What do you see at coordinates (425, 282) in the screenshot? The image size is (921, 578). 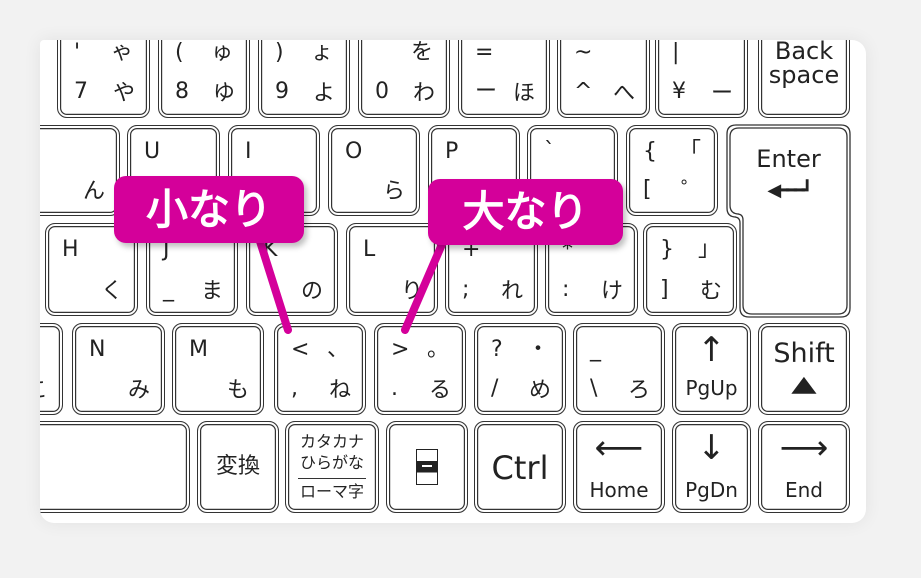 I see `big-callout-pointer` at bounding box center [425, 282].